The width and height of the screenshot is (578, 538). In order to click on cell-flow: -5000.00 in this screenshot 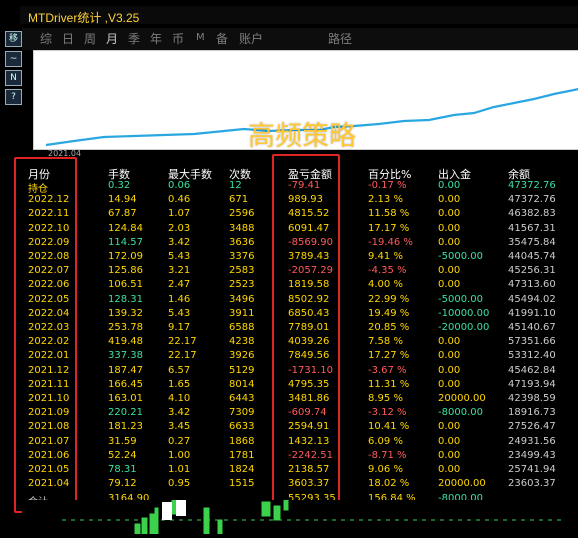, I will do `click(460, 299)`.